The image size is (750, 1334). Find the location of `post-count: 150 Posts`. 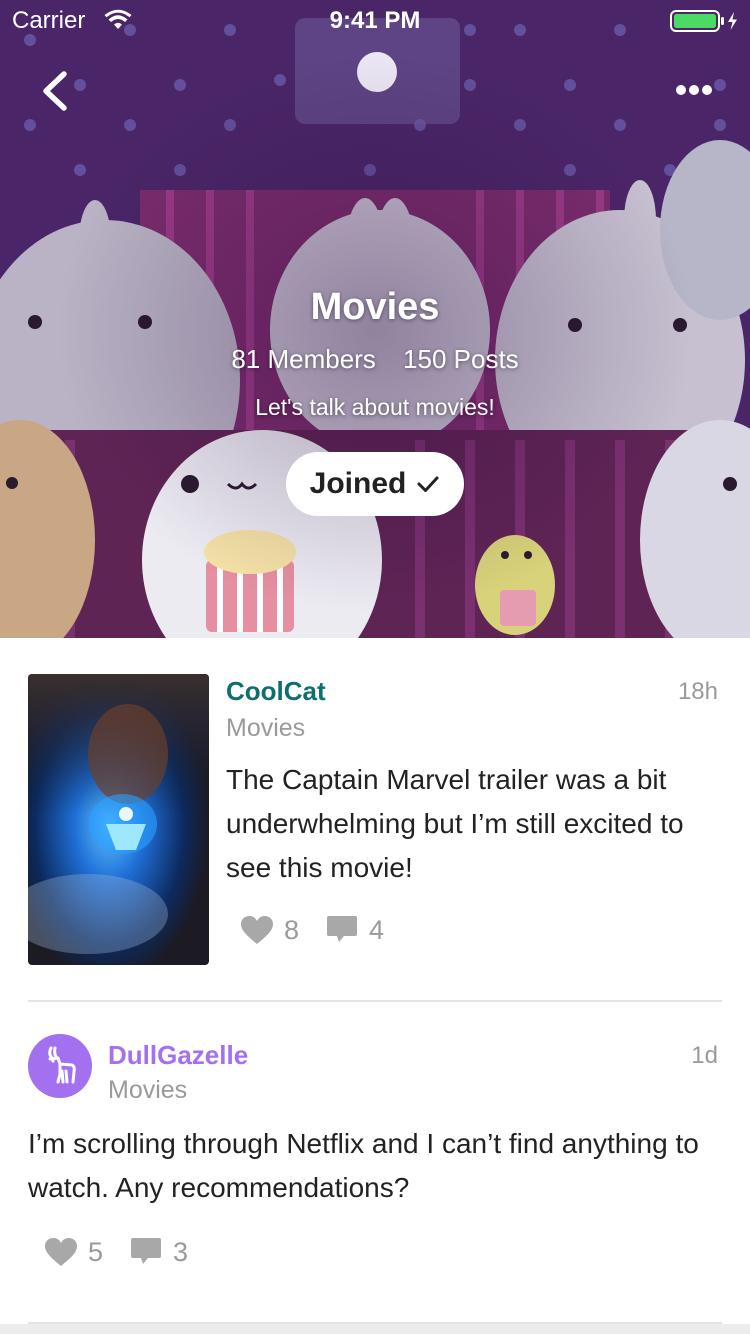

post-count: 150 Posts is located at coordinates (461, 359).